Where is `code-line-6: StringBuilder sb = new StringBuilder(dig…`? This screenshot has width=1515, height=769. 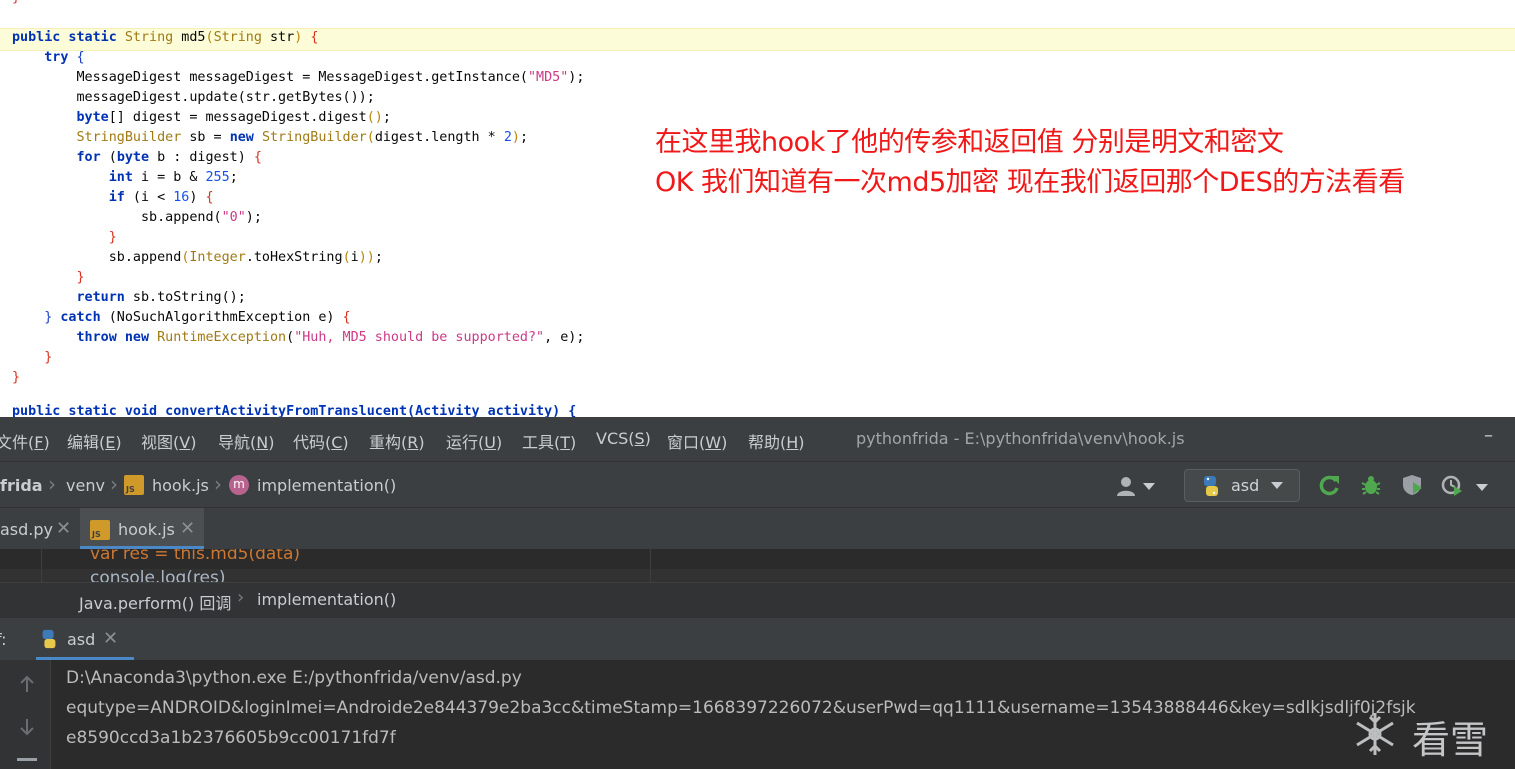 code-line-6: StringBuilder sb = new StringBuilder(dig… is located at coordinates (302, 137).